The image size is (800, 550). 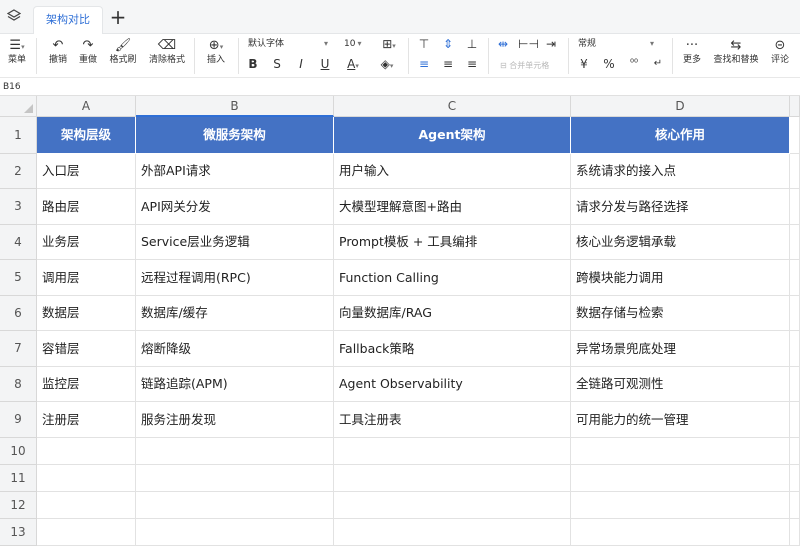 I want to click on table-cell: Service层业务逻辑, so click(x=235, y=242).